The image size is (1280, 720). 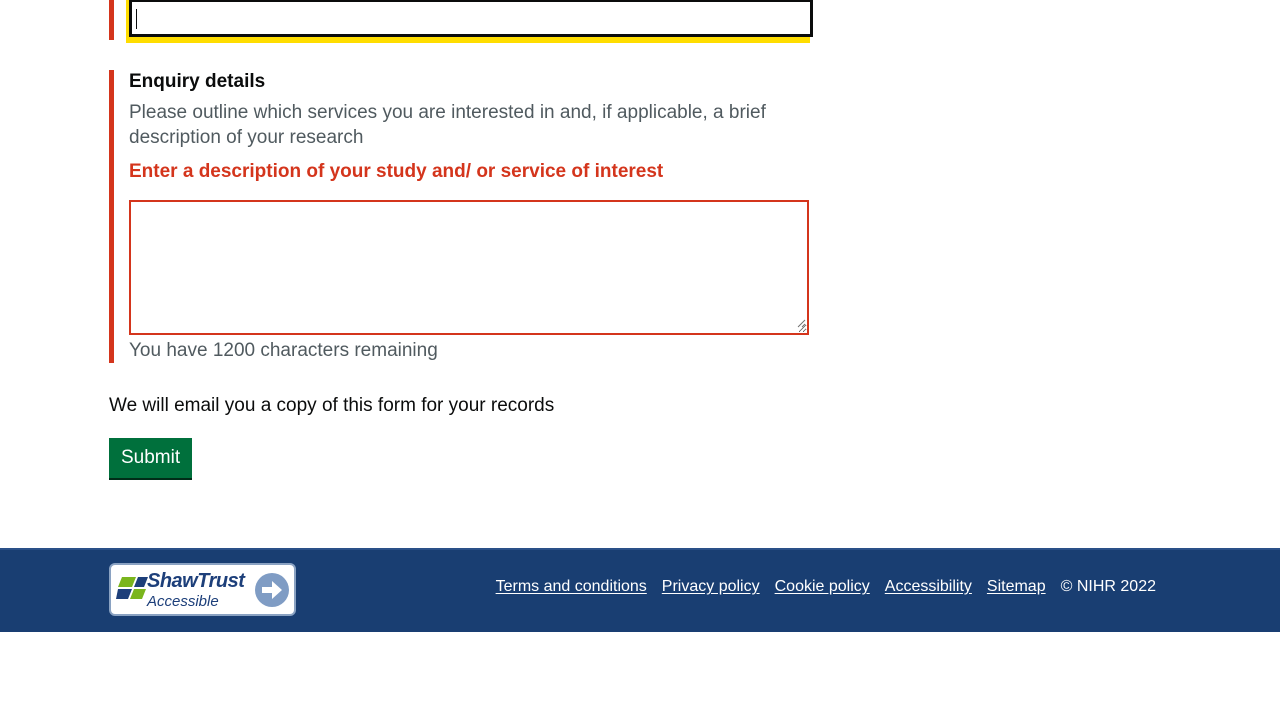 What do you see at coordinates (822, 587) in the screenshot?
I see `footer-link-cookies: Cookie policy` at bounding box center [822, 587].